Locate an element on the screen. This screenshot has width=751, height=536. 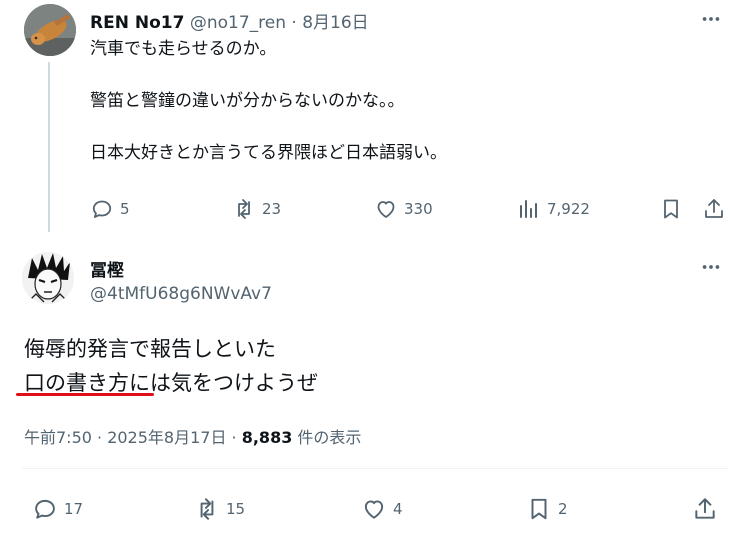
tweet-line: 侮辱的発言で報告しといた is located at coordinates (150, 349).